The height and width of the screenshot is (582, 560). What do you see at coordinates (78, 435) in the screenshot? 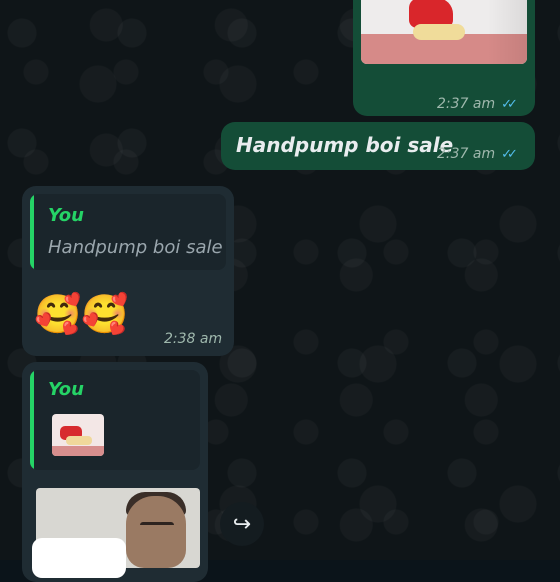
I see `quoted-image-thumbnail` at bounding box center [78, 435].